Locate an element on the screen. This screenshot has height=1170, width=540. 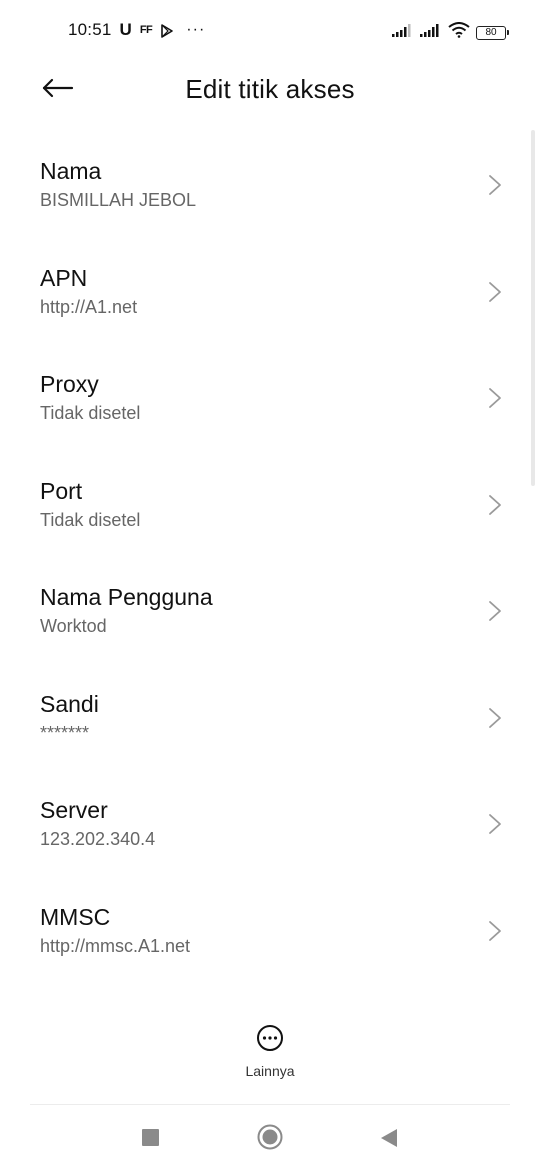
setting-title: Nama is located at coordinates (71, 171).